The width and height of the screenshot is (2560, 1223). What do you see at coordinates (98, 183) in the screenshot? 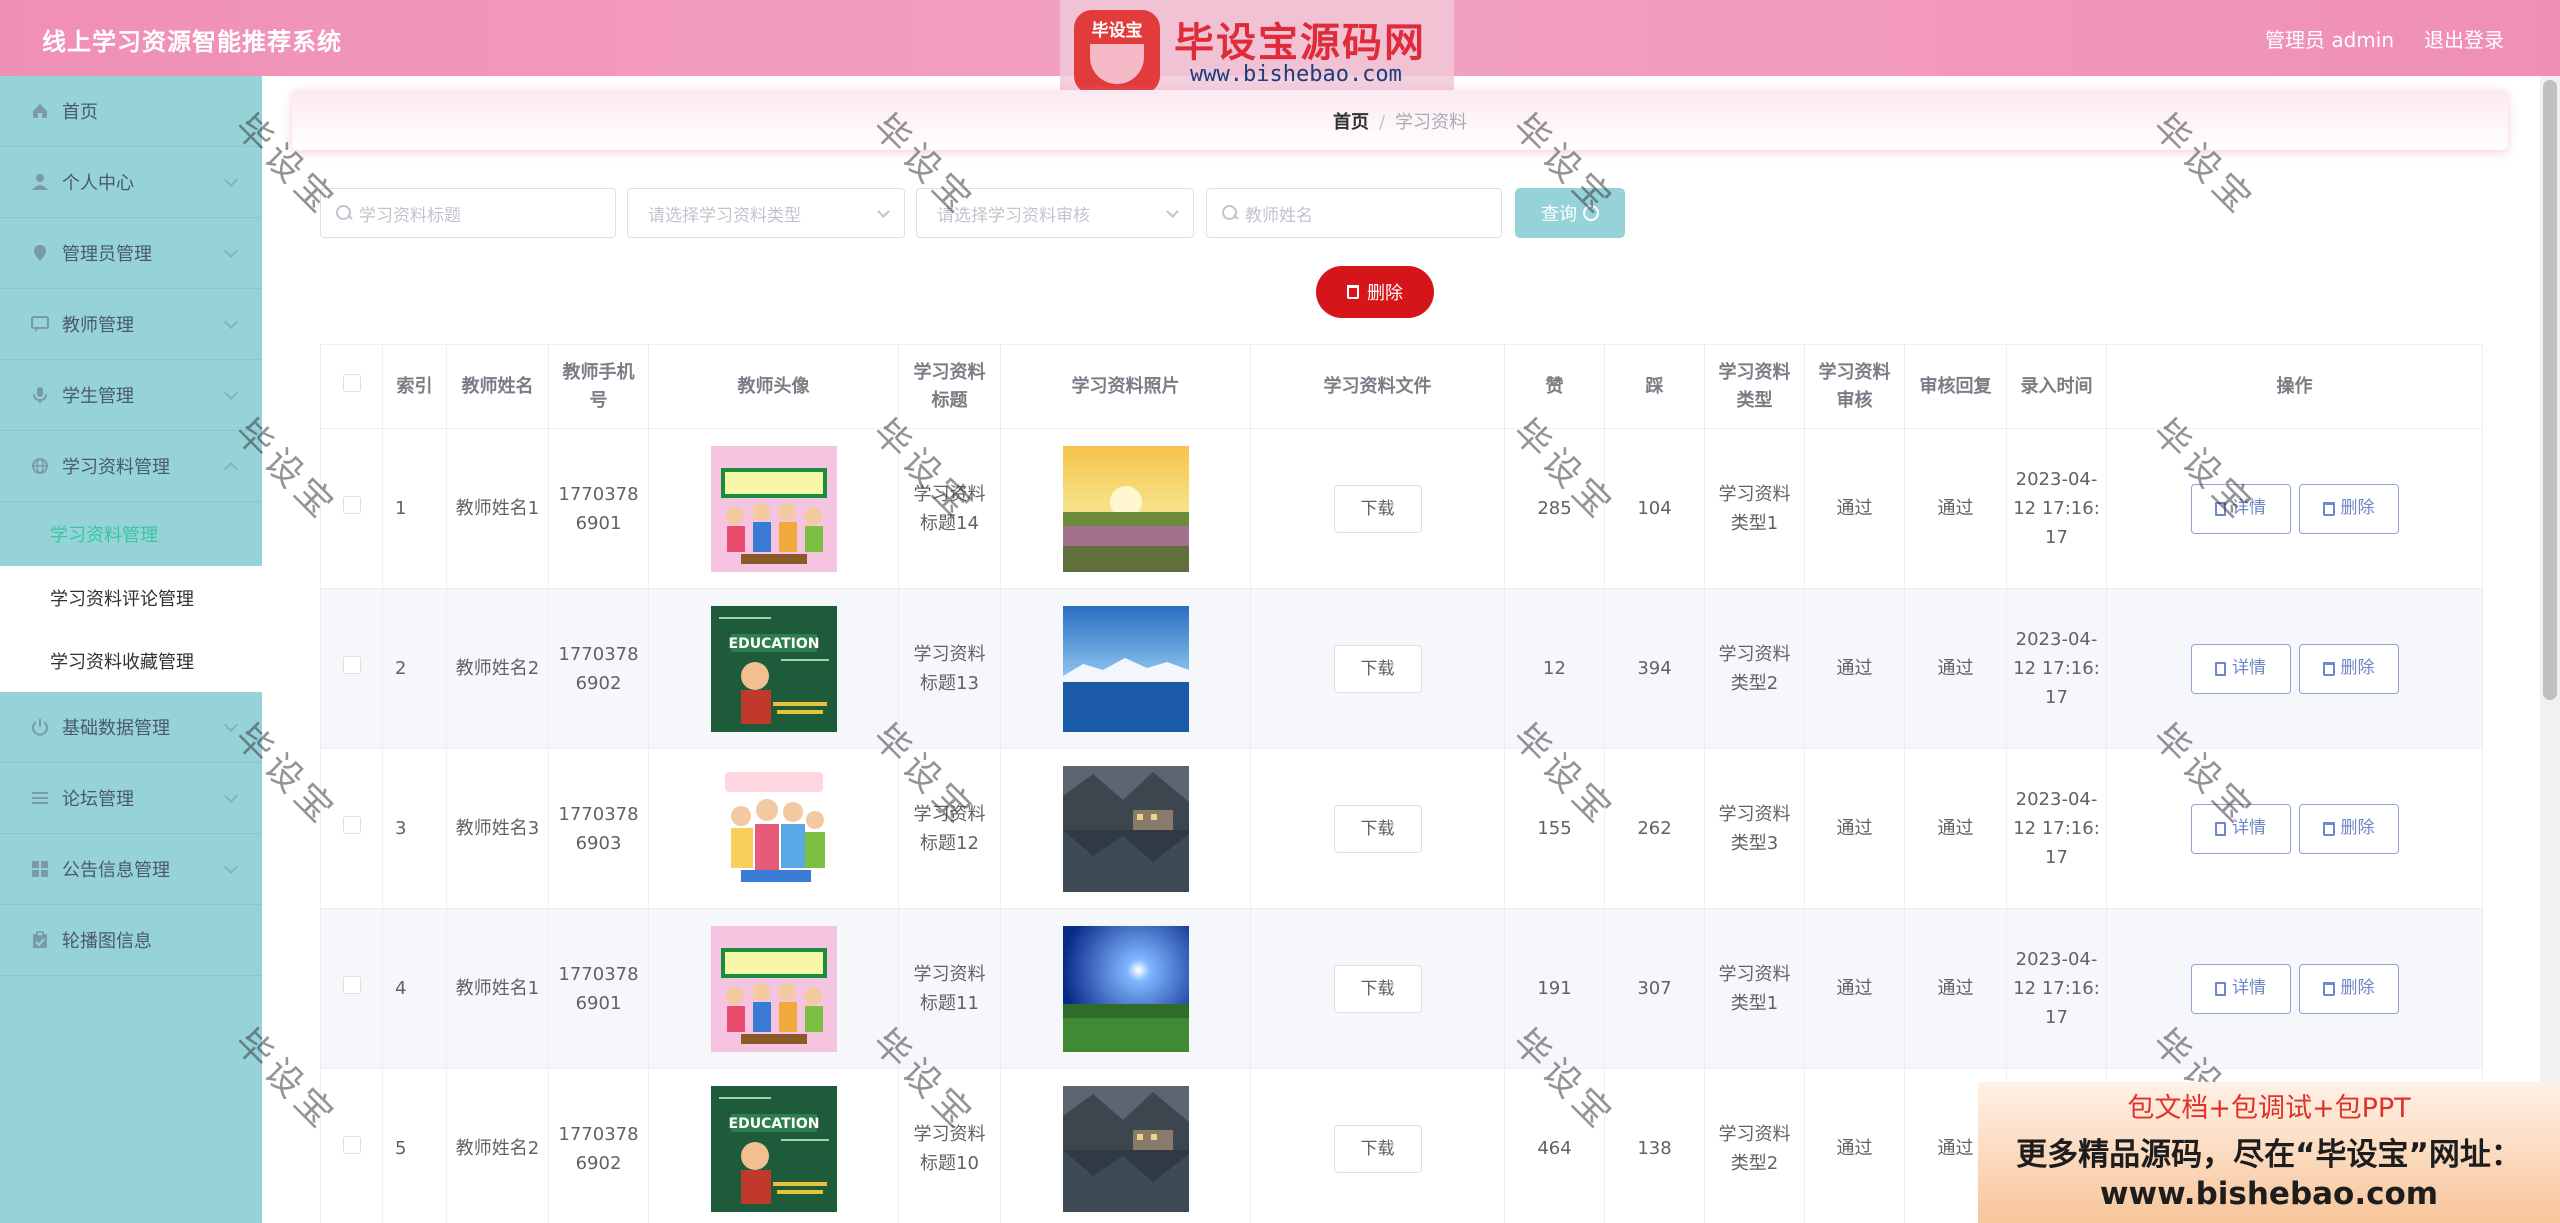
I see `sidebar-item-label: 个人中心` at bounding box center [98, 183].